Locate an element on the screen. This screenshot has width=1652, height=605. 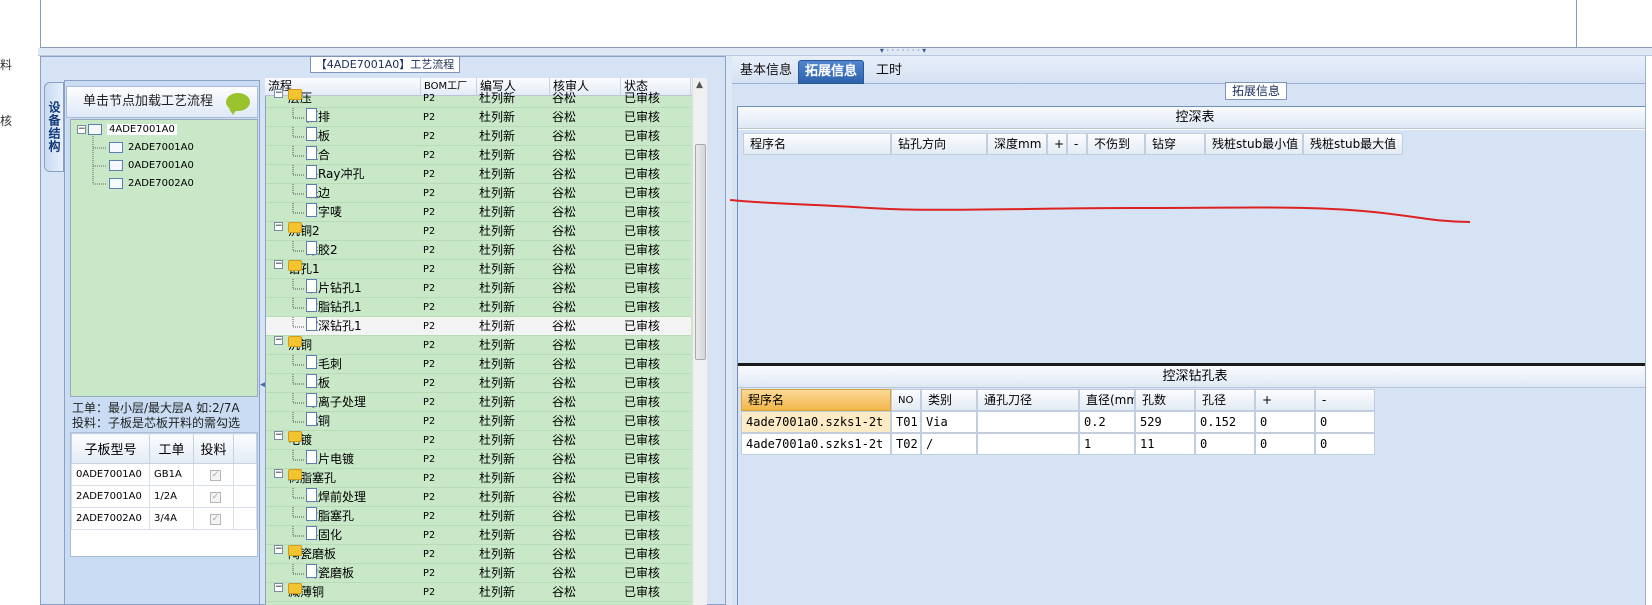
process-row: −沉铜P2杜列新谷松已审核 is located at coordinates (478, 345).